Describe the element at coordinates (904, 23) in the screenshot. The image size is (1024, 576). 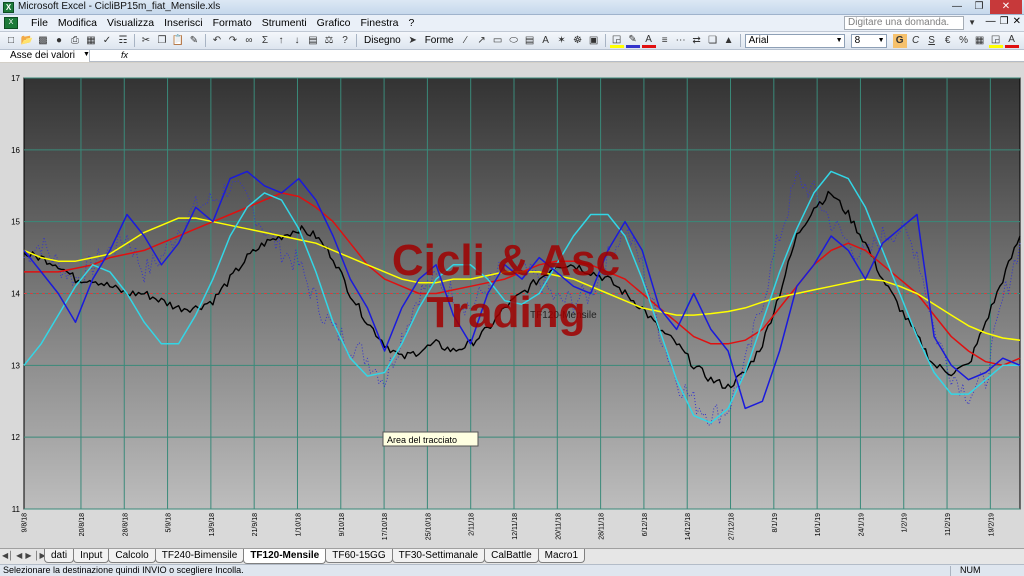
I see `help-question-input: Digitare una domanda.` at that location.